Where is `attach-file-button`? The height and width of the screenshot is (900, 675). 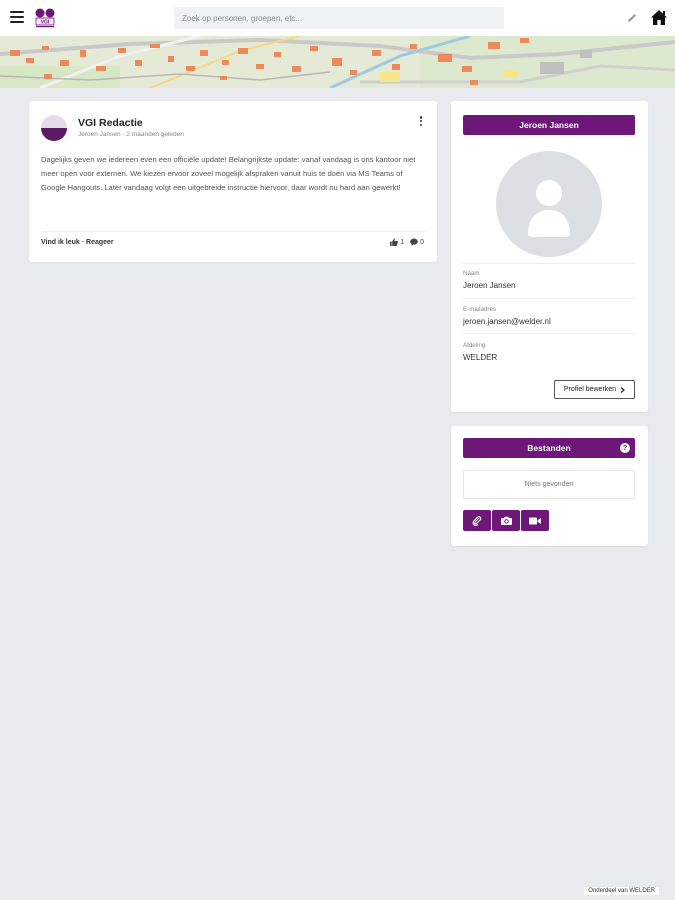
attach-file-button is located at coordinates (477, 520).